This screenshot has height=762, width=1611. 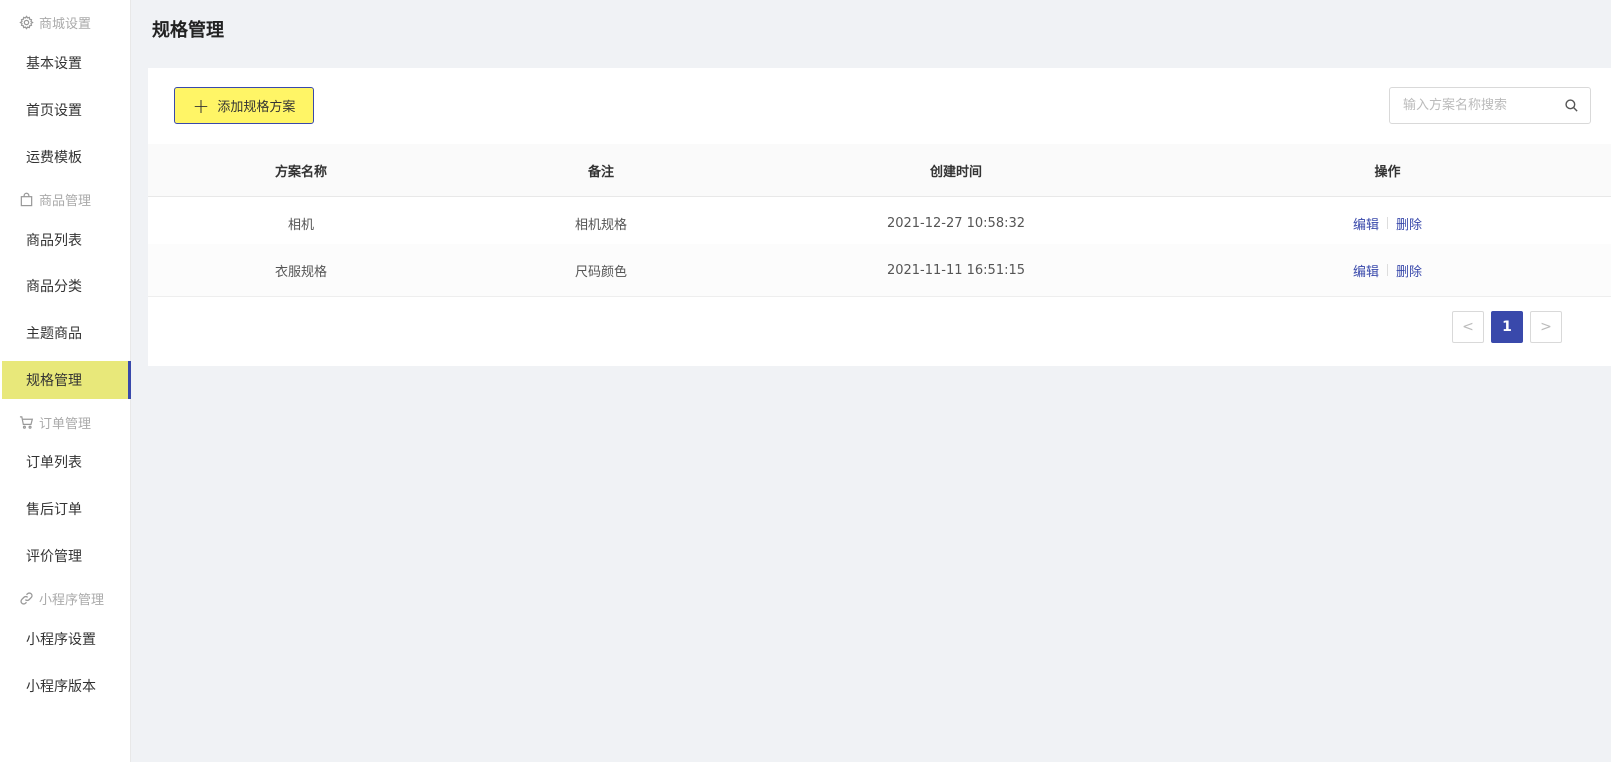 I want to click on pagination-page-1: 1, so click(x=1507, y=327).